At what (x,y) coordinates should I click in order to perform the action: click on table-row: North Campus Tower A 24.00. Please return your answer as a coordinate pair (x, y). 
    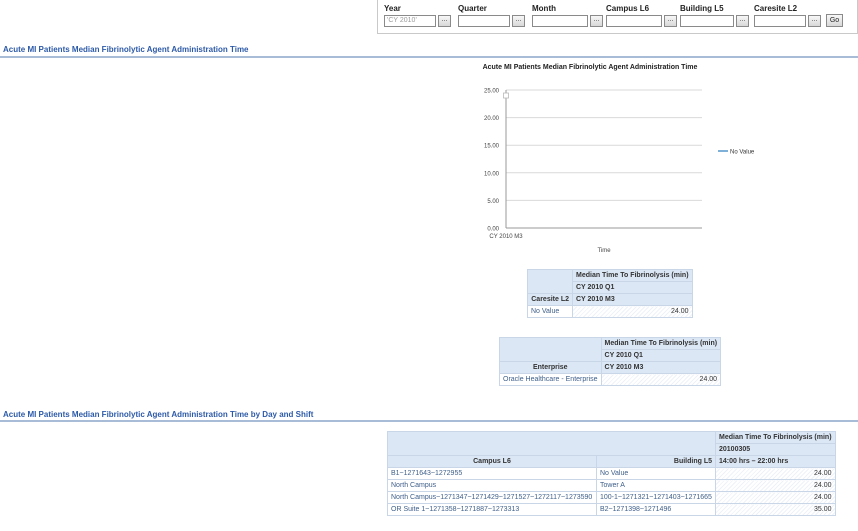
    Looking at the image, I should click on (611, 485).